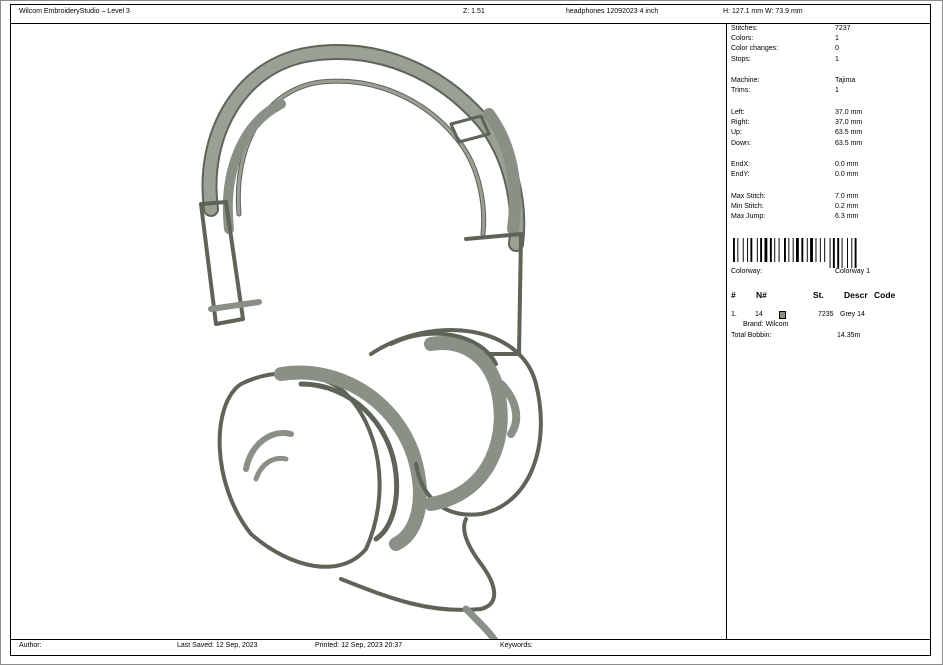  What do you see at coordinates (466, 423) in the screenshot?
I see `right-earcup-rim` at bounding box center [466, 423].